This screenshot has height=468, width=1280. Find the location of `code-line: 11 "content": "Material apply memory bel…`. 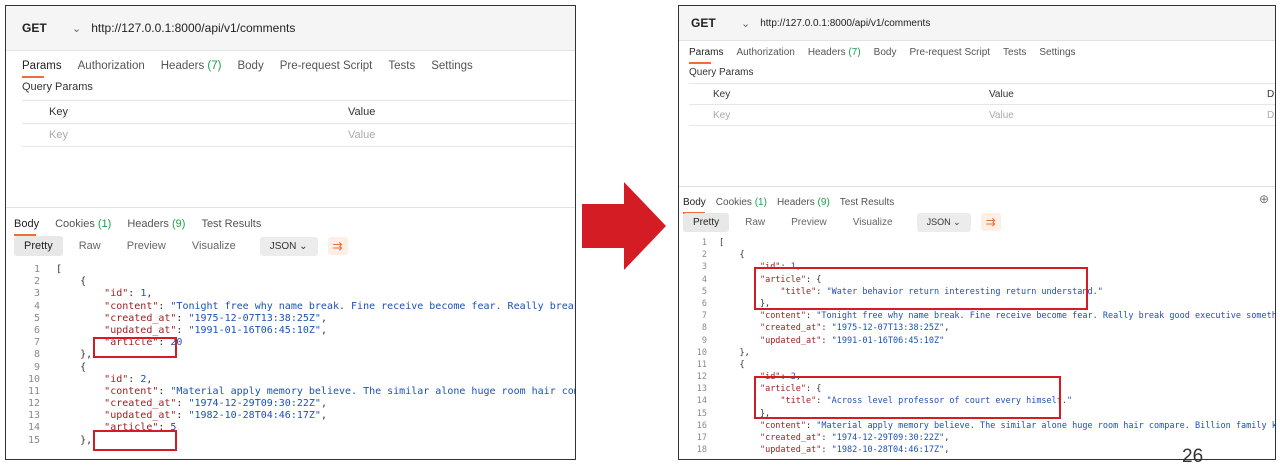

code-line: 11 "content": "Material apply memory bel… is located at coordinates (290, 392).